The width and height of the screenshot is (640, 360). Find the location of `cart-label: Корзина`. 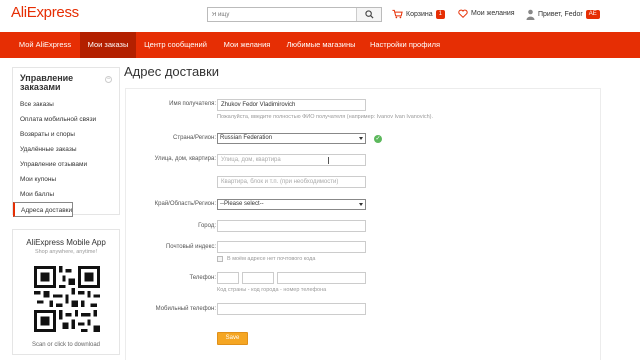

cart-label: Корзина is located at coordinates (419, 14).